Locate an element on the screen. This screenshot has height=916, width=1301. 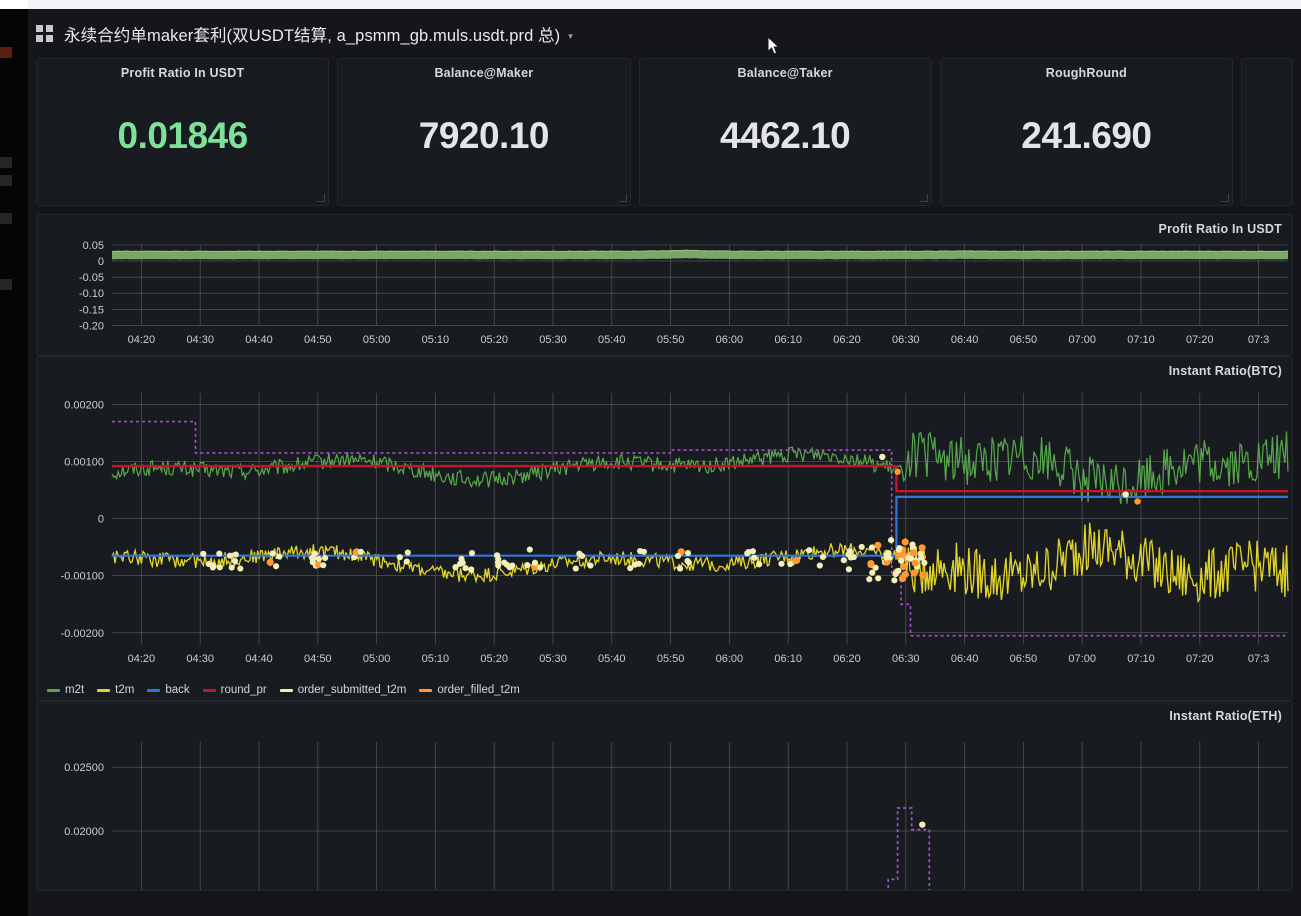
svg-text: 0.02000 is located at coordinates (84, 832).